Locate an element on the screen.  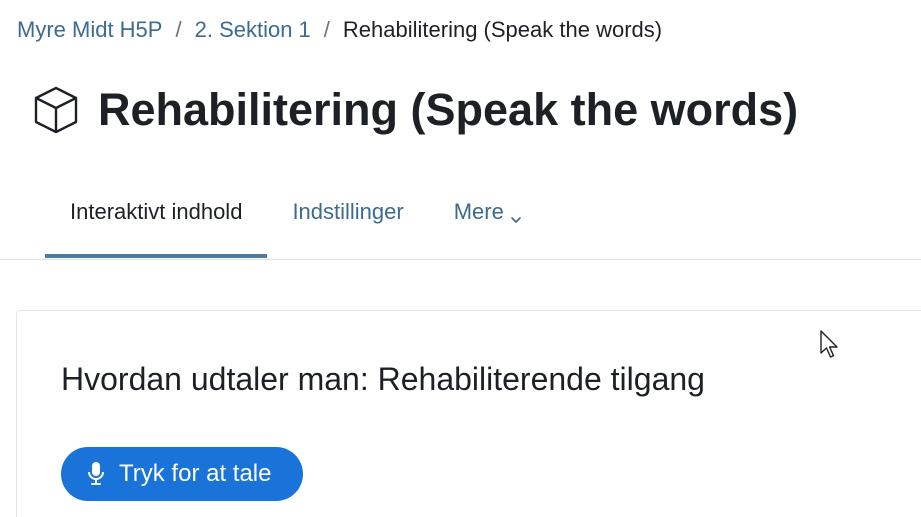
tabs-divider is located at coordinates (460, 259).